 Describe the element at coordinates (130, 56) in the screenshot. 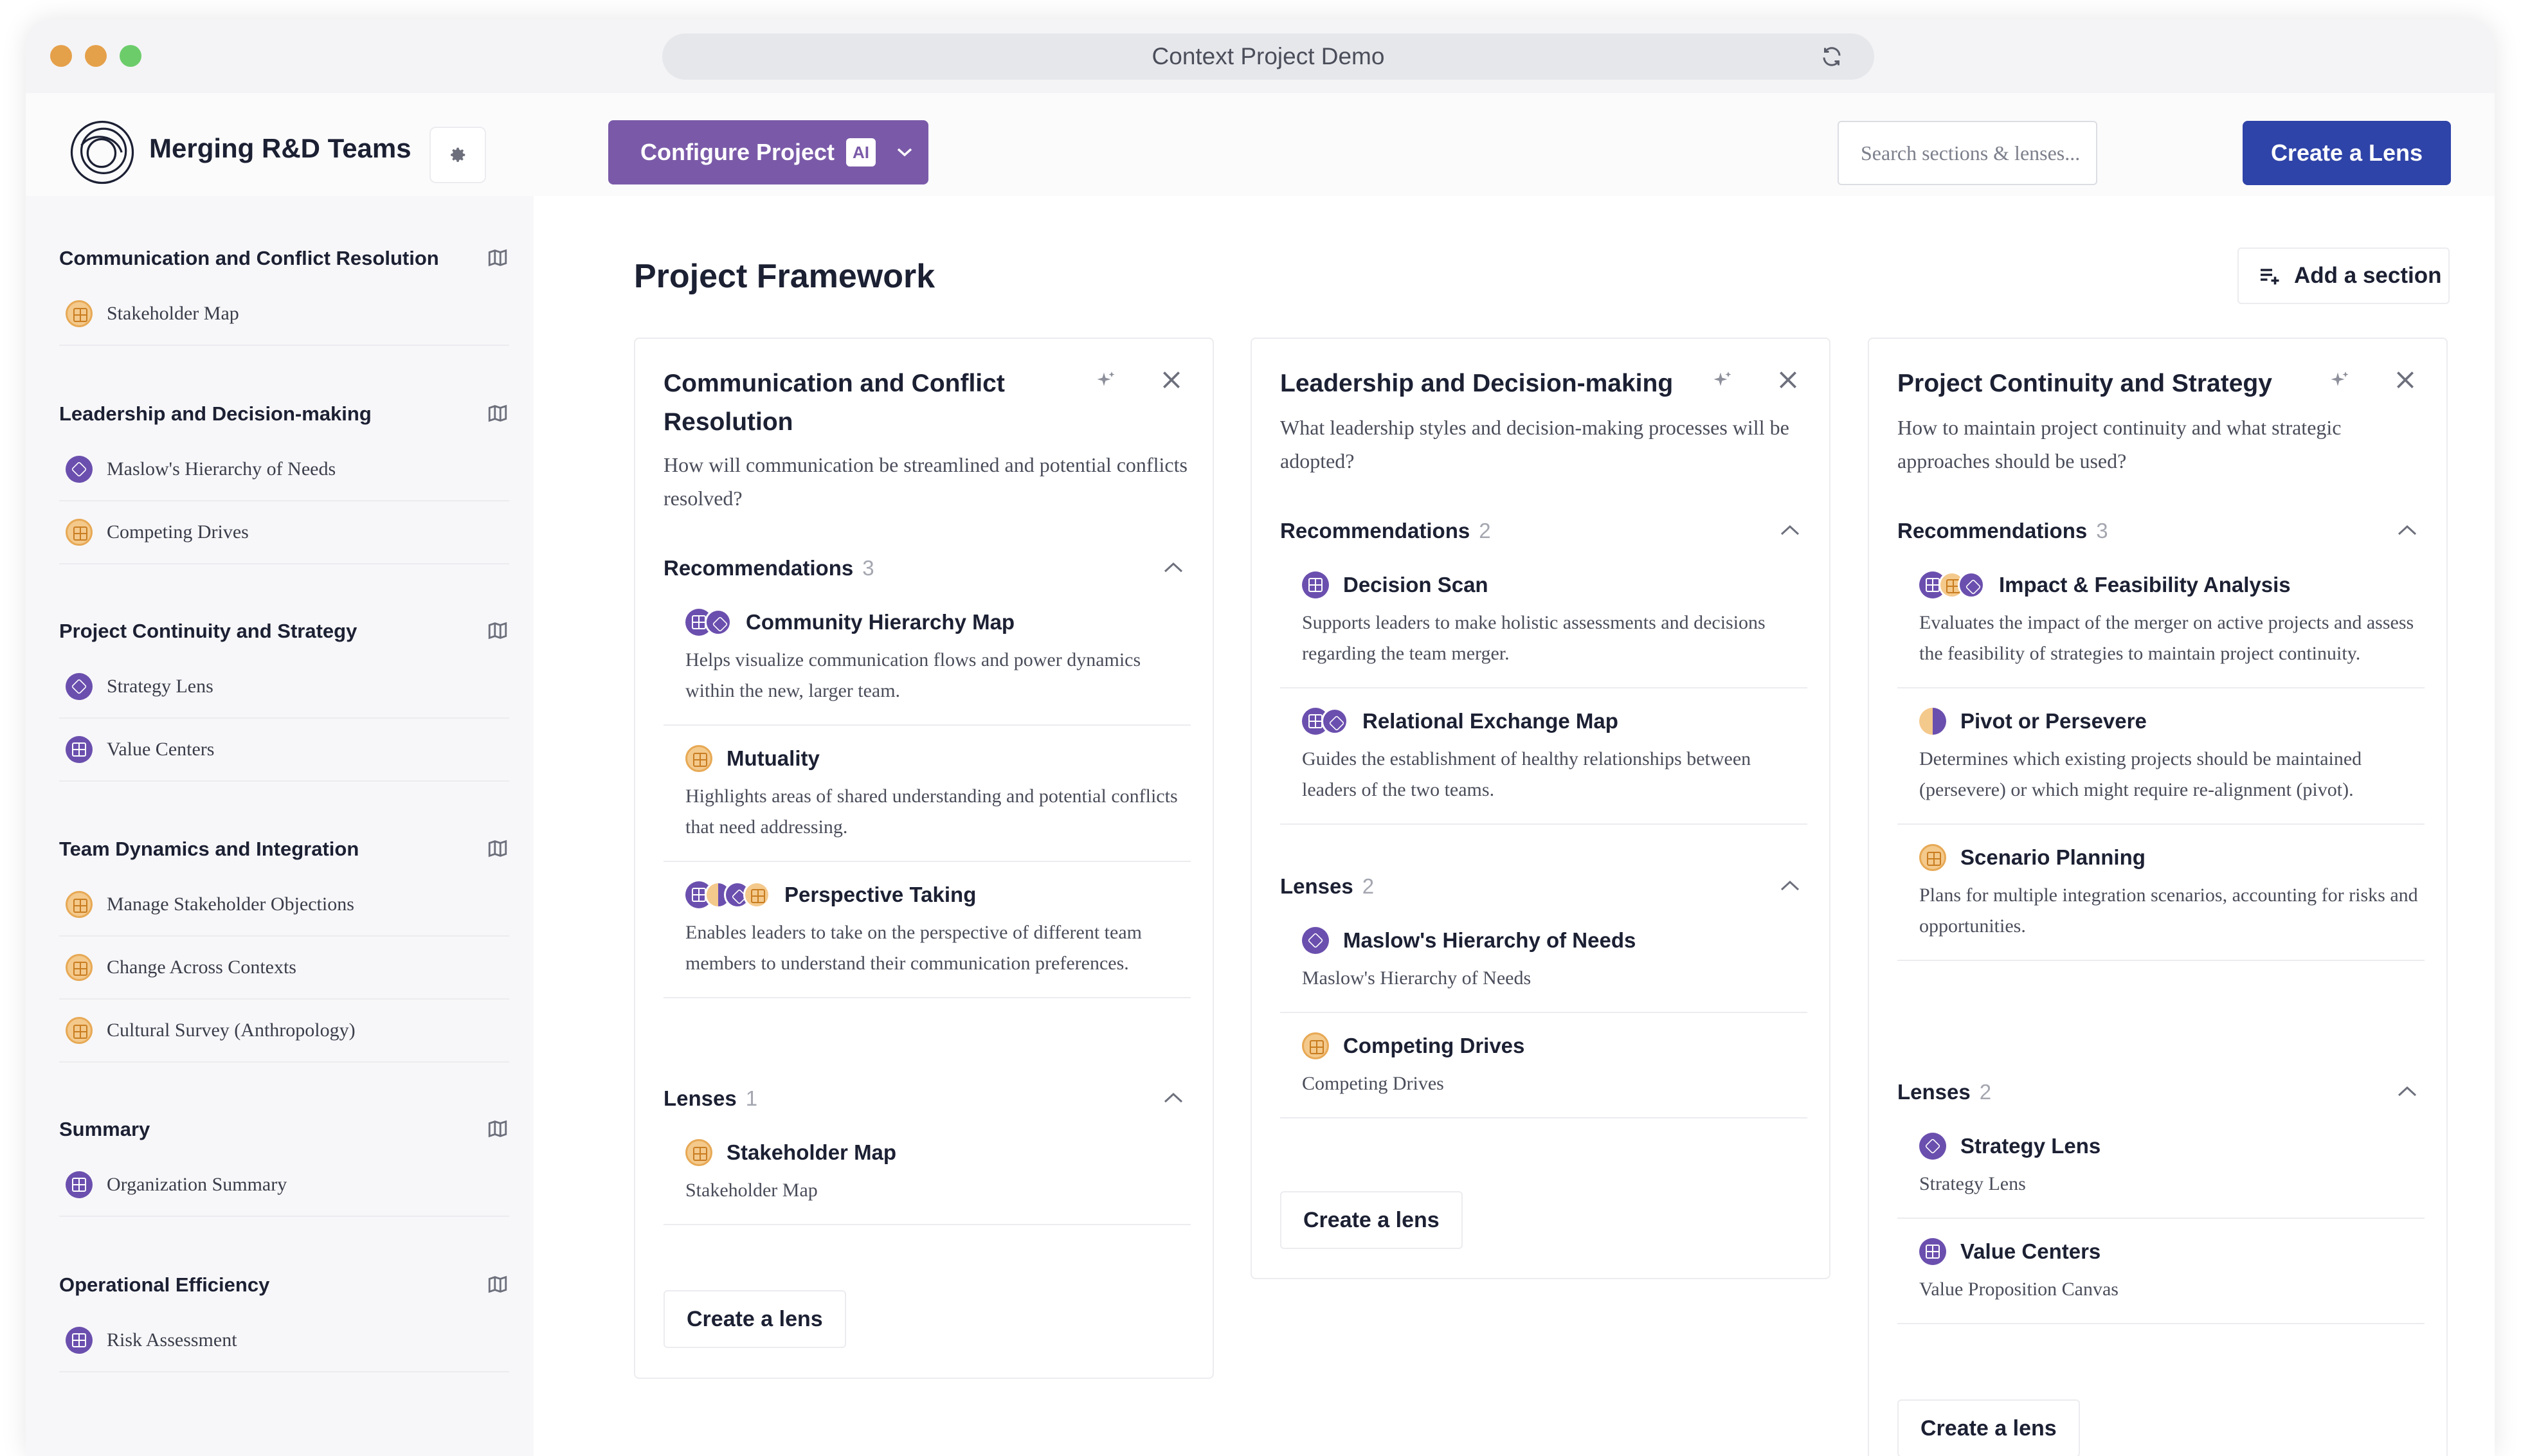

I see `maximize-window-button` at that location.